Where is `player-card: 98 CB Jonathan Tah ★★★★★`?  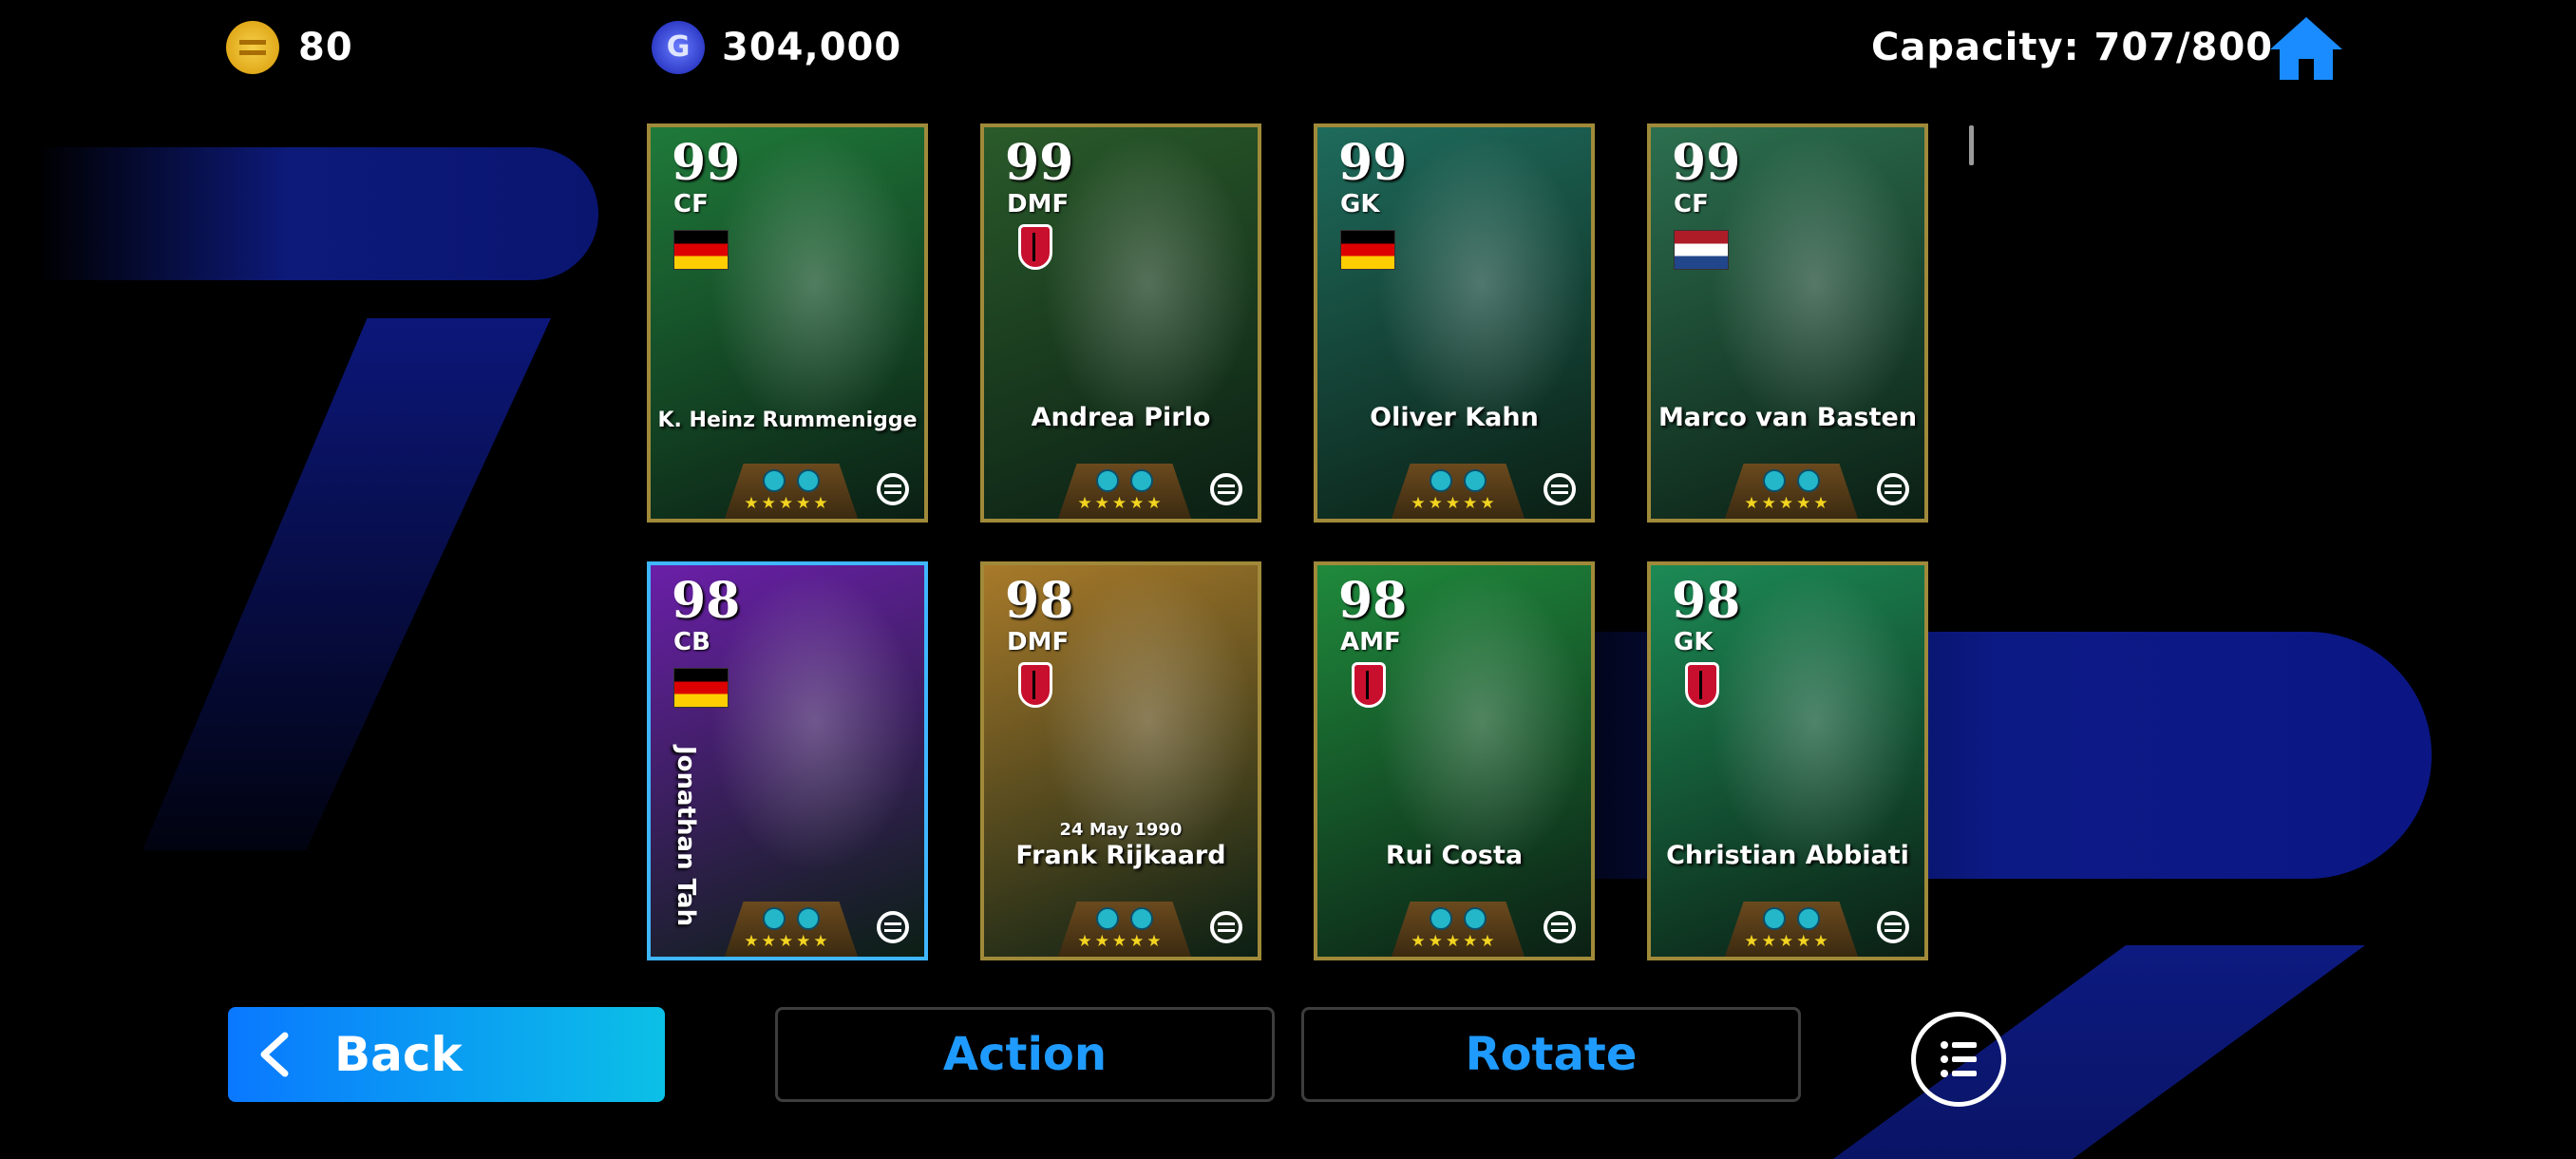
player-card: 98 CB Jonathan Tah ★★★★★ is located at coordinates (787, 760).